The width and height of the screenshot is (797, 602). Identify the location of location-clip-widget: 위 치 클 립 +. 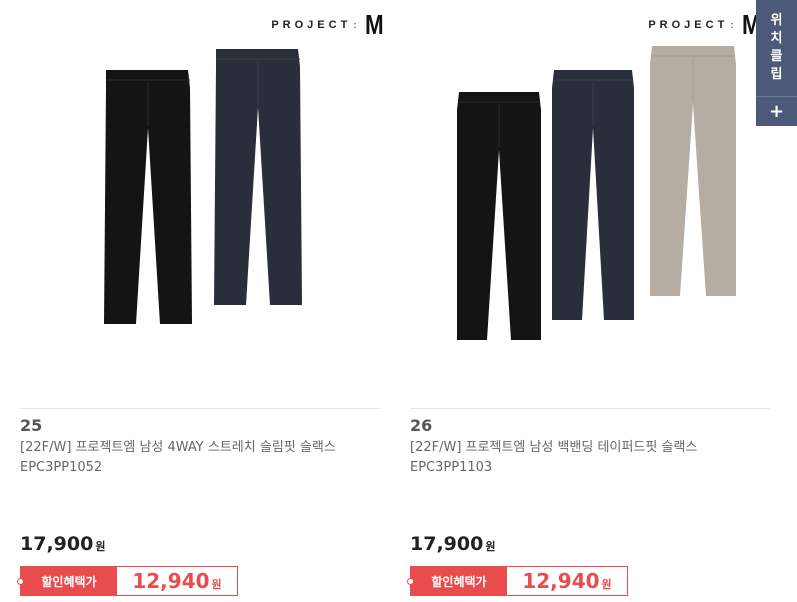
(776, 63).